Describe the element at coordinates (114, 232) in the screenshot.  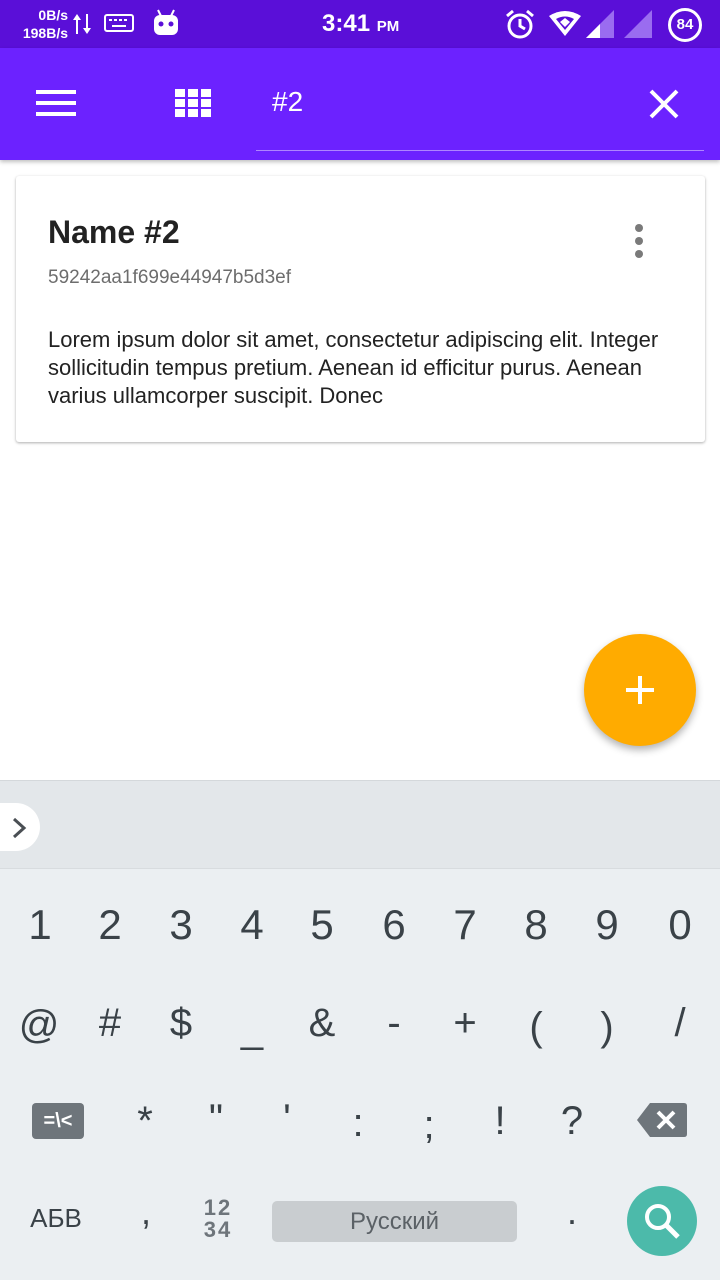
I see `card-title: Name #2` at that location.